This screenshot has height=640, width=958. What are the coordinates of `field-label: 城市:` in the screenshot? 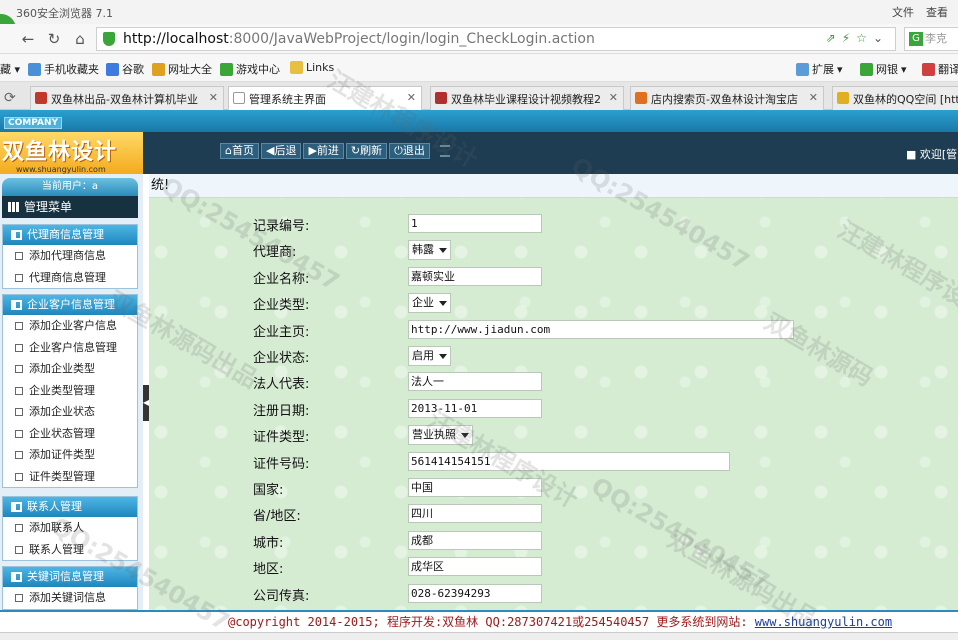 It's located at (268, 543).